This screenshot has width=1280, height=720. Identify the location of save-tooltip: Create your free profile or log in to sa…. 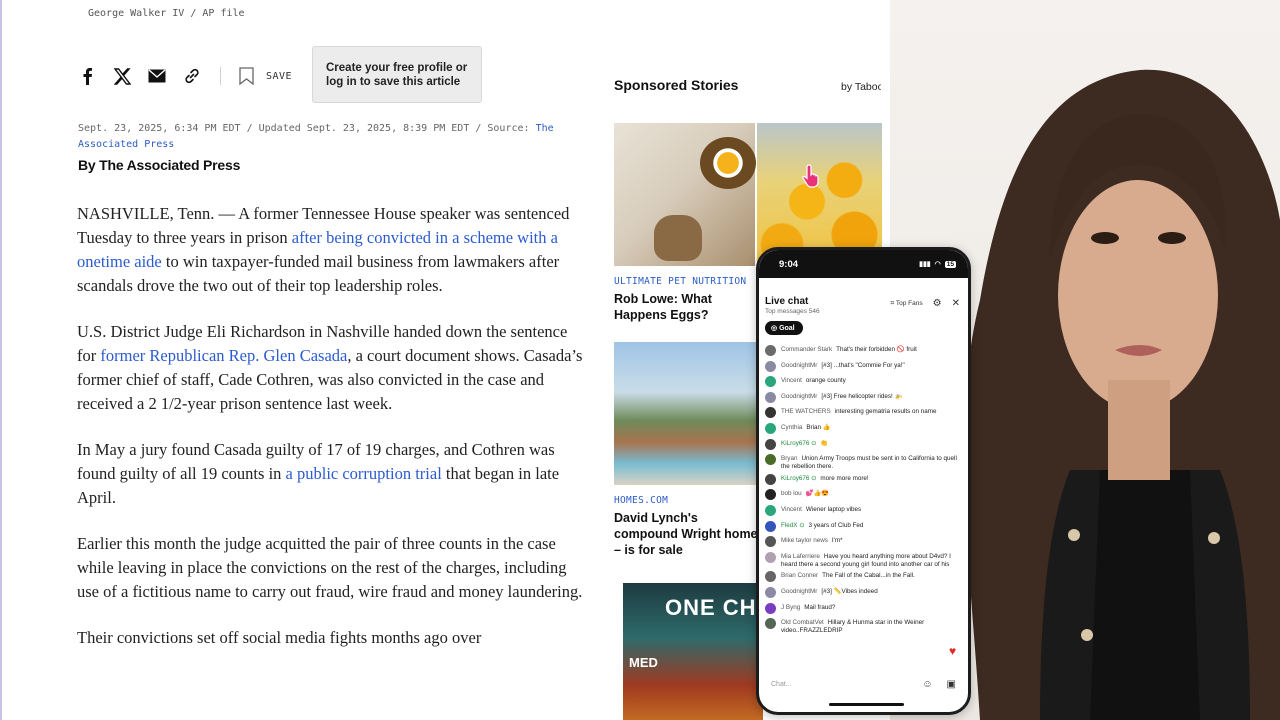
(397, 74).